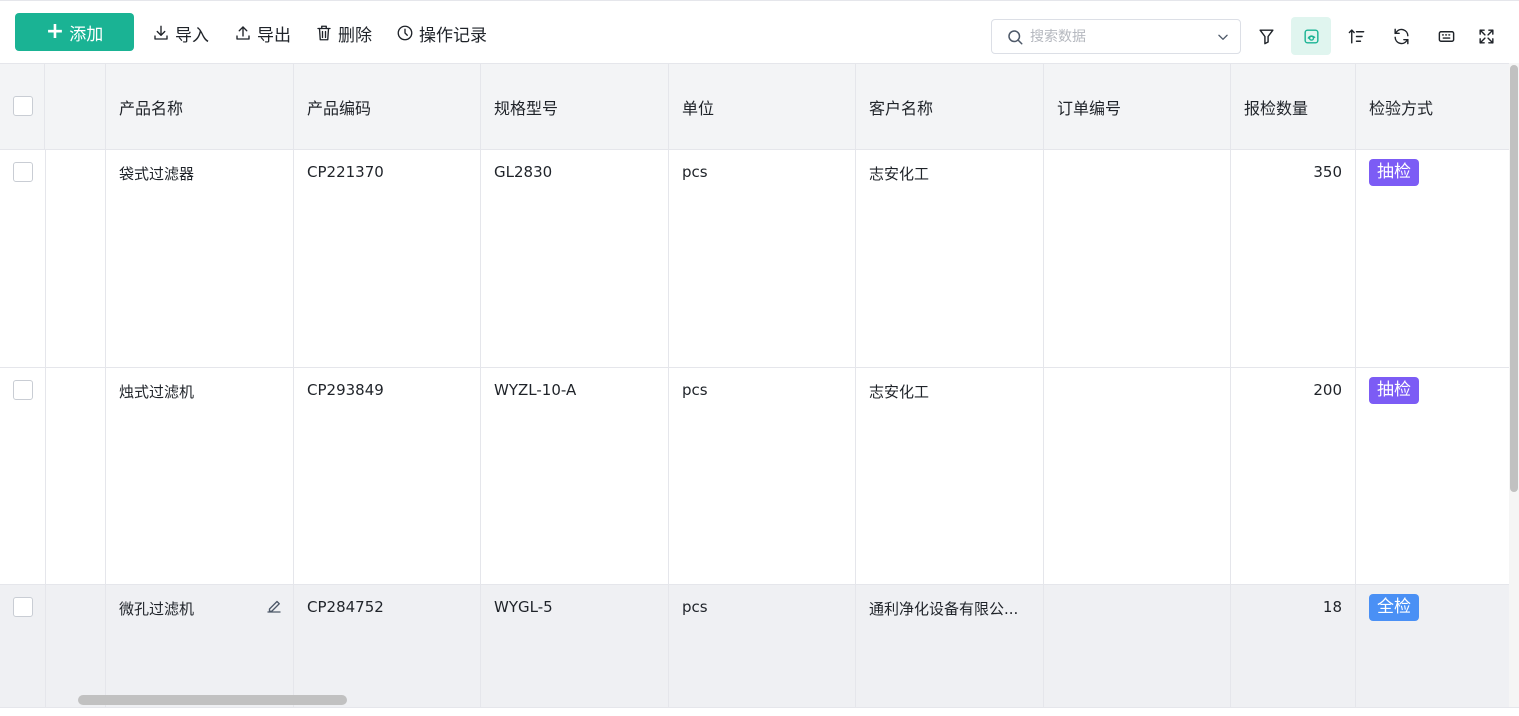 The width and height of the screenshot is (1519, 716). Describe the element at coordinates (1293, 258) in the screenshot. I see `quantity-cell: 350` at that location.